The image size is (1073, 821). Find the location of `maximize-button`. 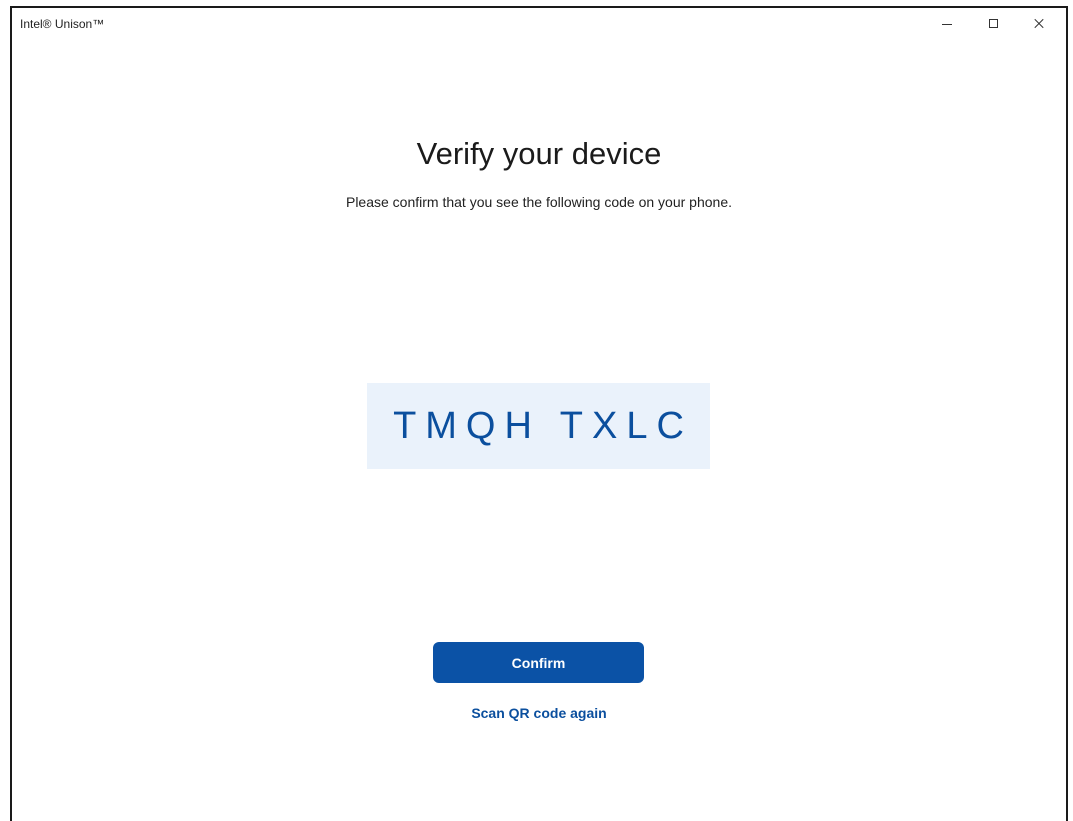

maximize-button is located at coordinates (993, 23).